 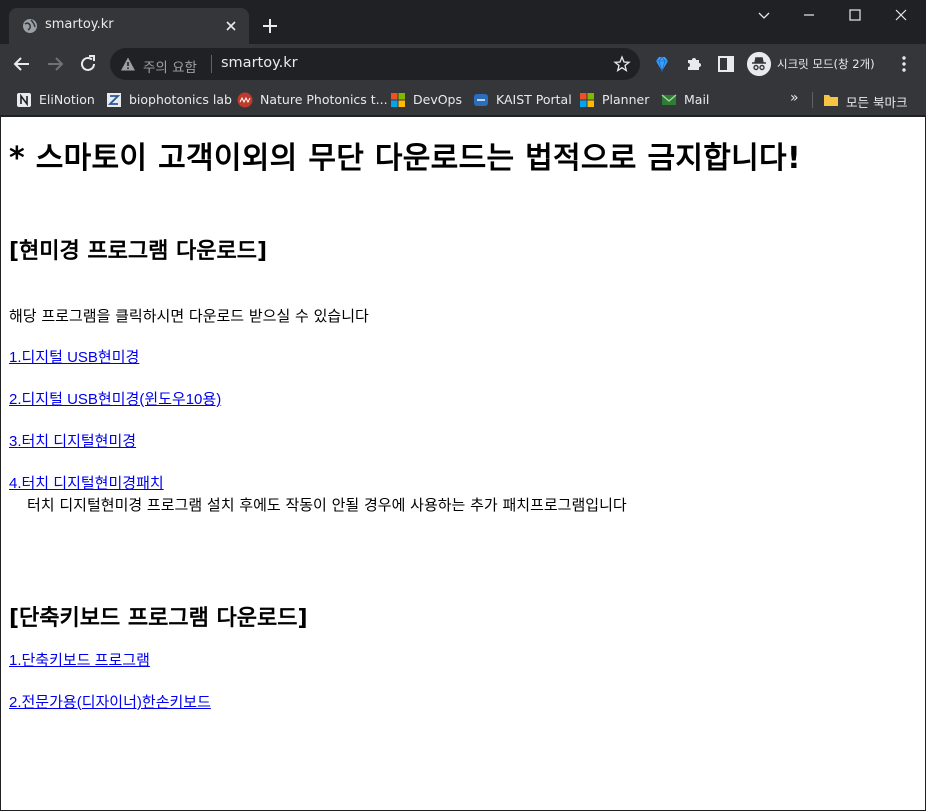 What do you see at coordinates (375, 64) in the screenshot?
I see `address-bar: 주의 요함 smartoy.kr` at bounding box center [375, 64].